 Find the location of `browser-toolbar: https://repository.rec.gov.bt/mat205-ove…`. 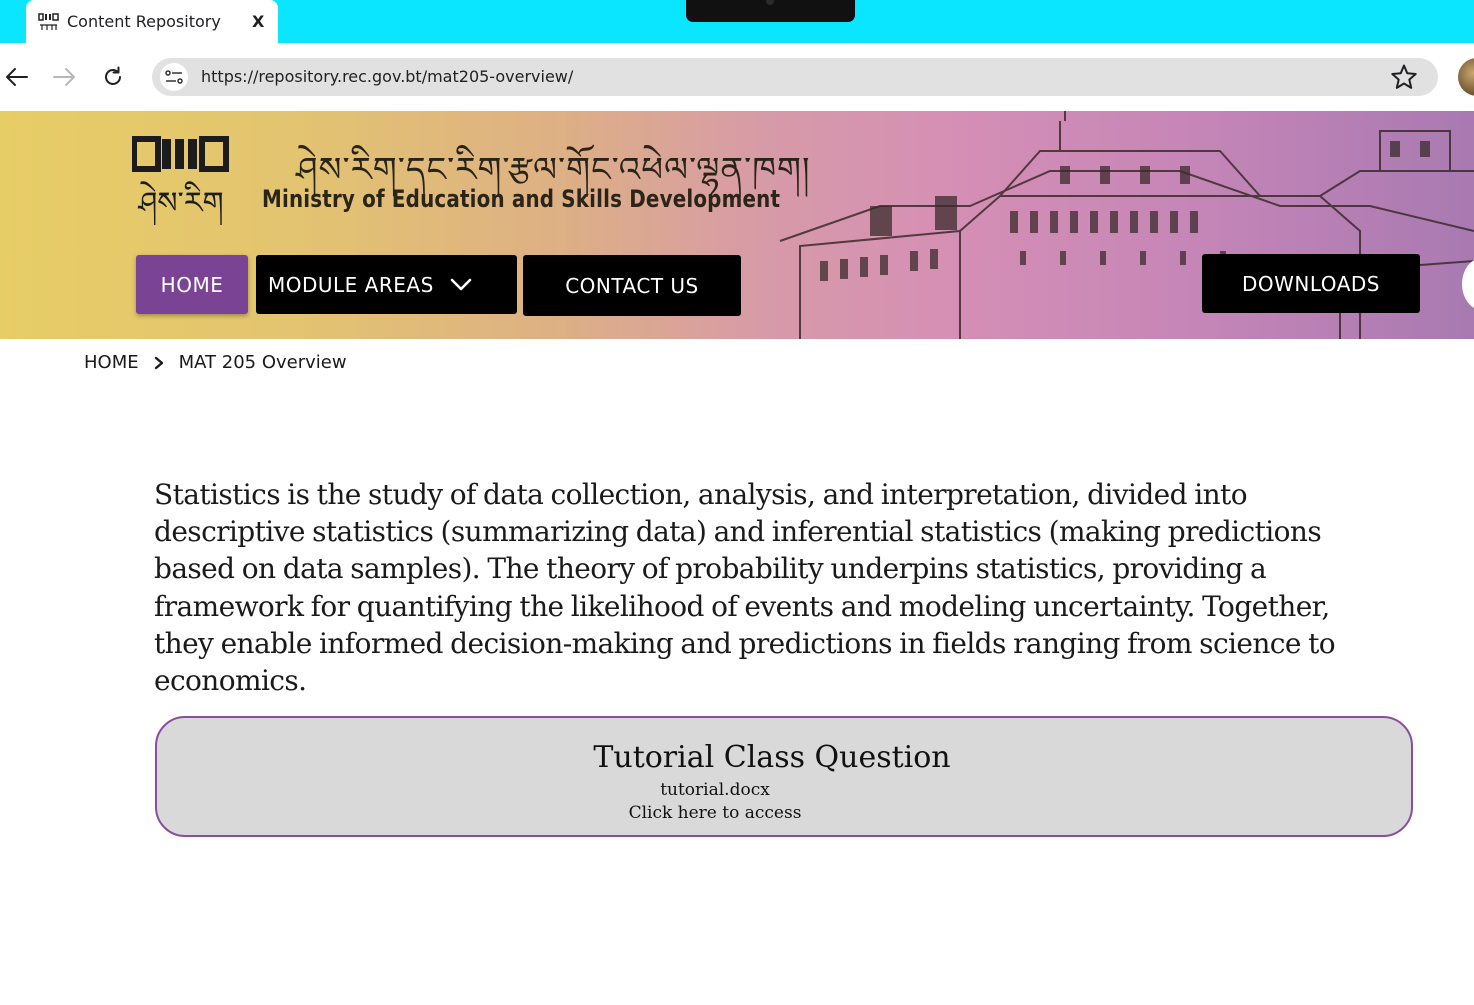

browser-toolbar: https://repository.rec.gov.bt/mat205-ove… is located at coordinates (737, 77).